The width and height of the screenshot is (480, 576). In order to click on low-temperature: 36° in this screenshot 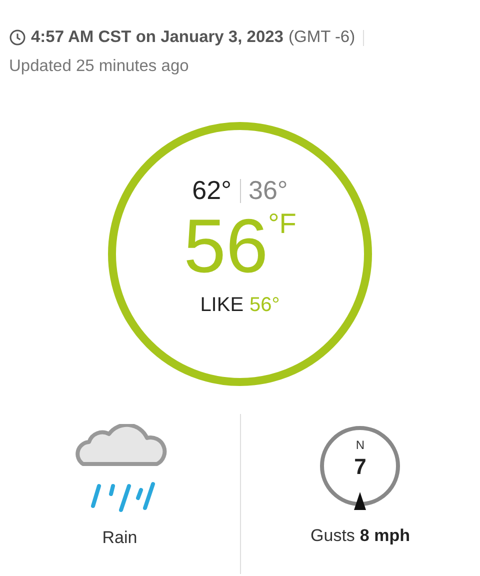, I will do `click(268, 190)`.